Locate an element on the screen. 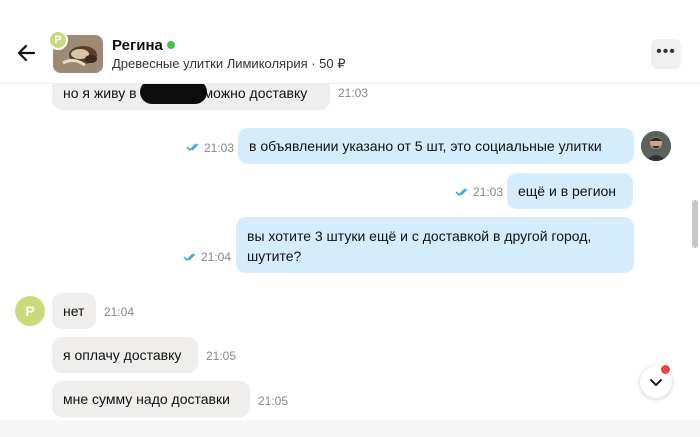  my-avatar is located at coordinates (656, 146).